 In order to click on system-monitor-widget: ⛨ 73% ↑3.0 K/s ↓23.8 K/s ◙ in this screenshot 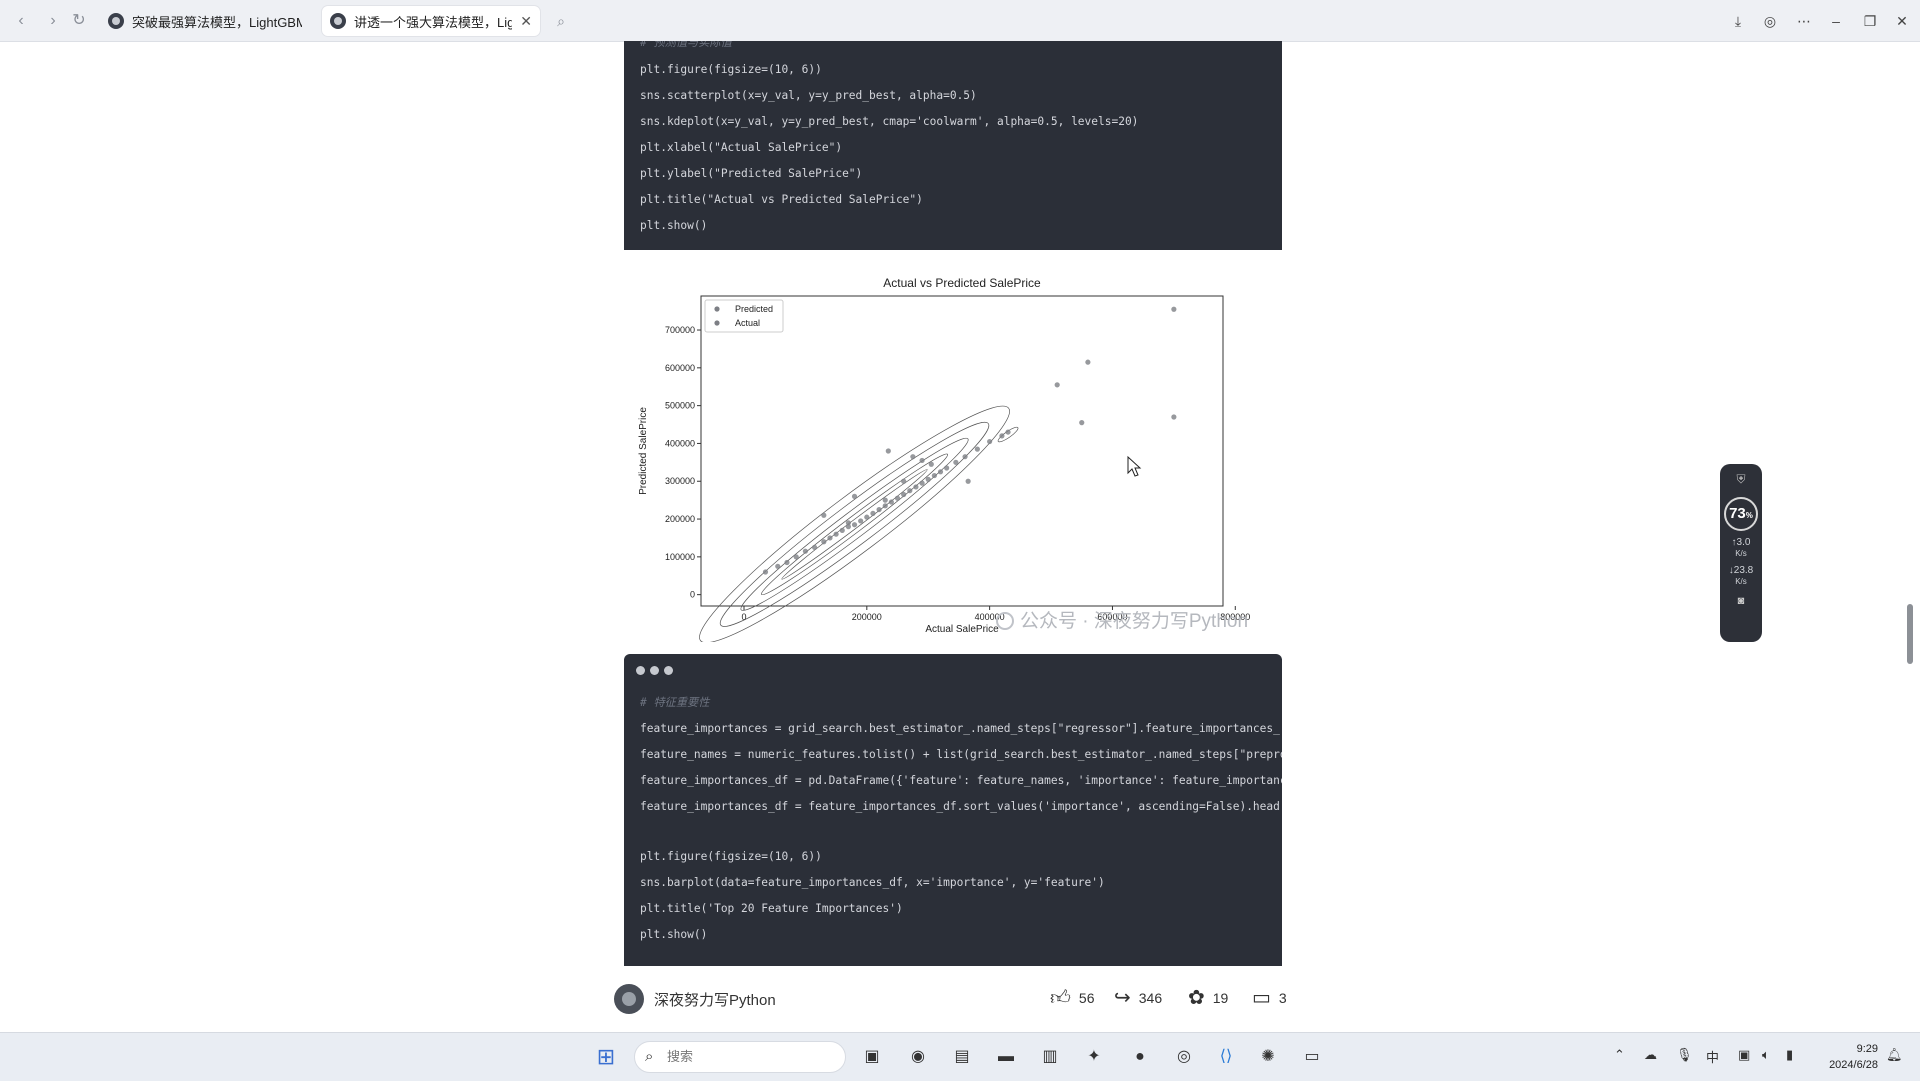, I will do `click(1741, 553)`.